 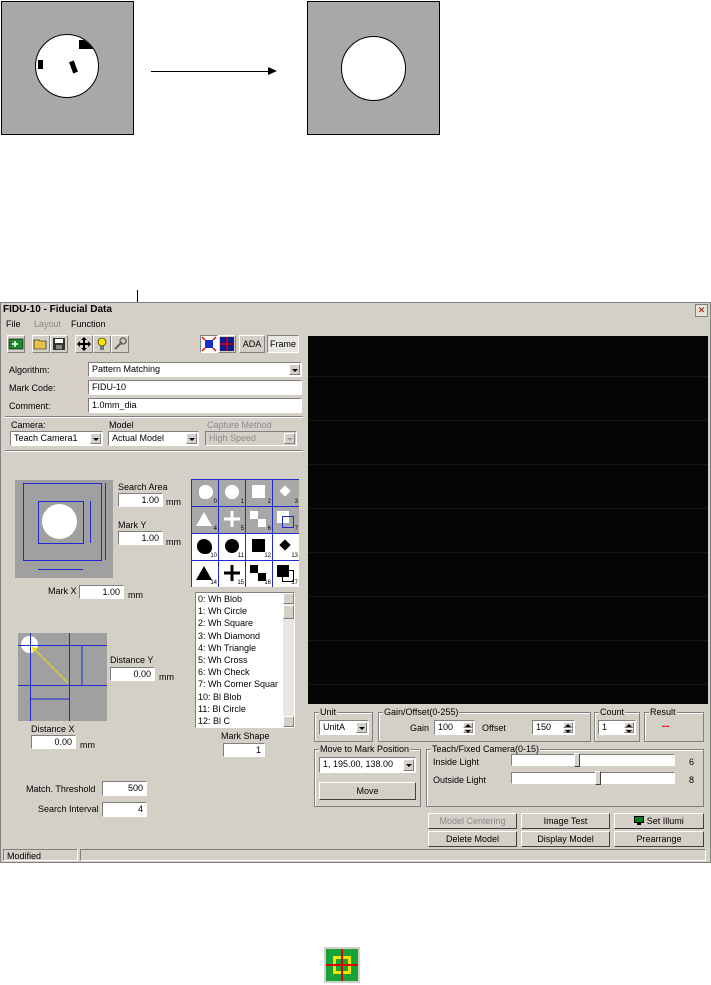 What do you see at coordinates (565, 821) in the screenshot?
I see `image-test-button: Image Test` at bounding box center [565, 821].